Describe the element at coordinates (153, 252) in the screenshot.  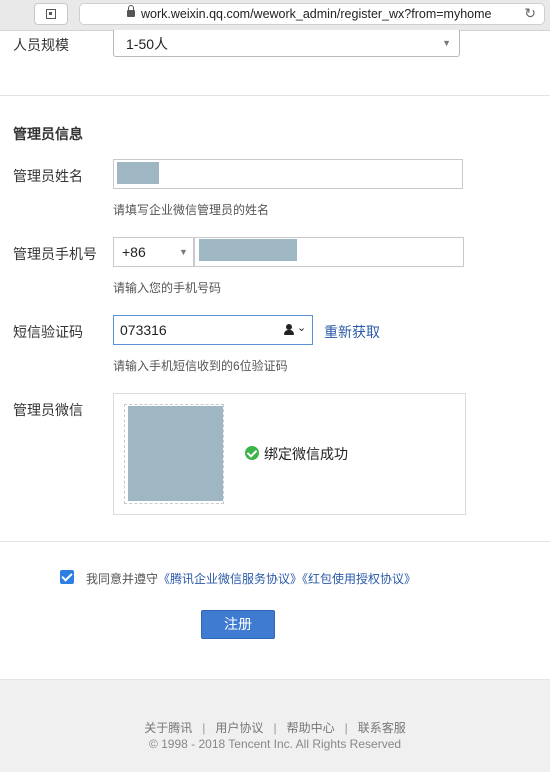
I see `country-code-select: +86 ▼` at that location.